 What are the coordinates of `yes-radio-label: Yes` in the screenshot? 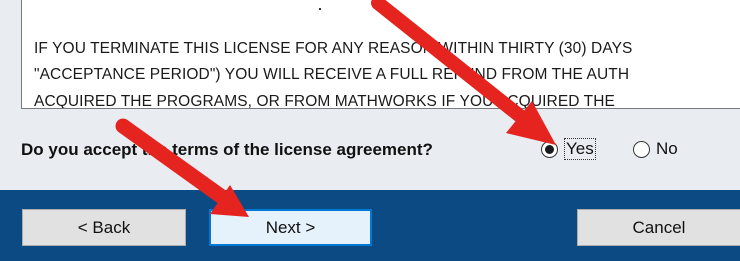 It's located at (580, 149).